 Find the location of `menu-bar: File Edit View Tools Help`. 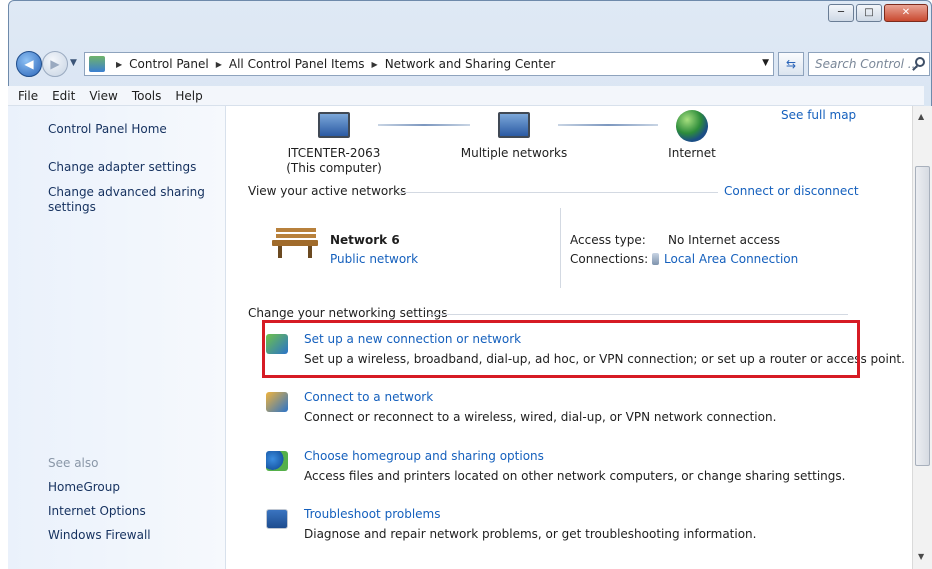

menu-bar: File Edit View Tools Help is located at coordinates (466, 96).